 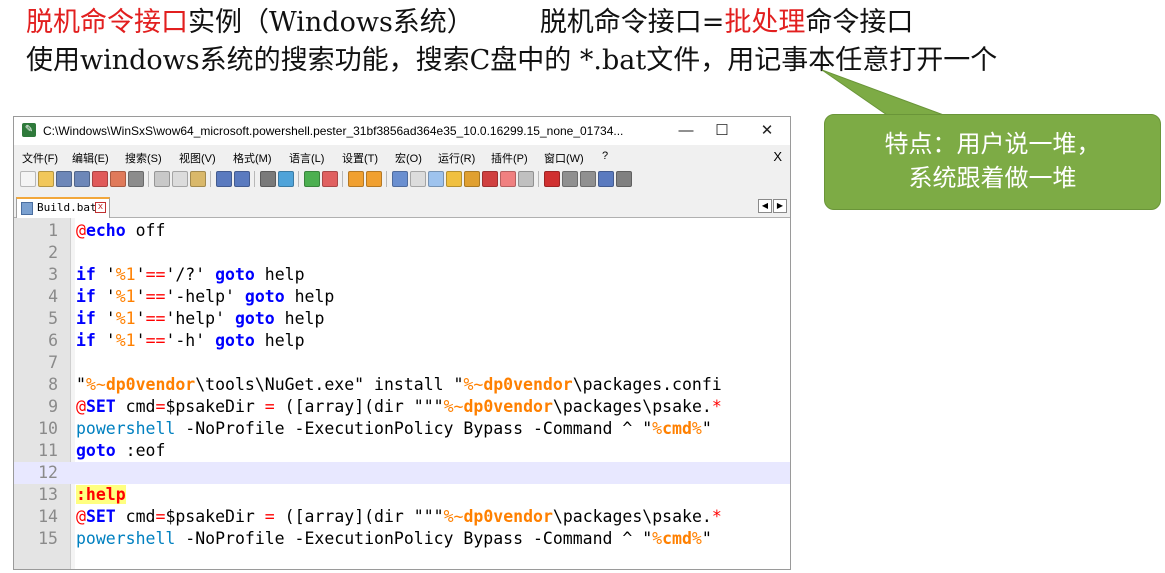 I want to click on callout-pointer, so click(x=895, y=97).